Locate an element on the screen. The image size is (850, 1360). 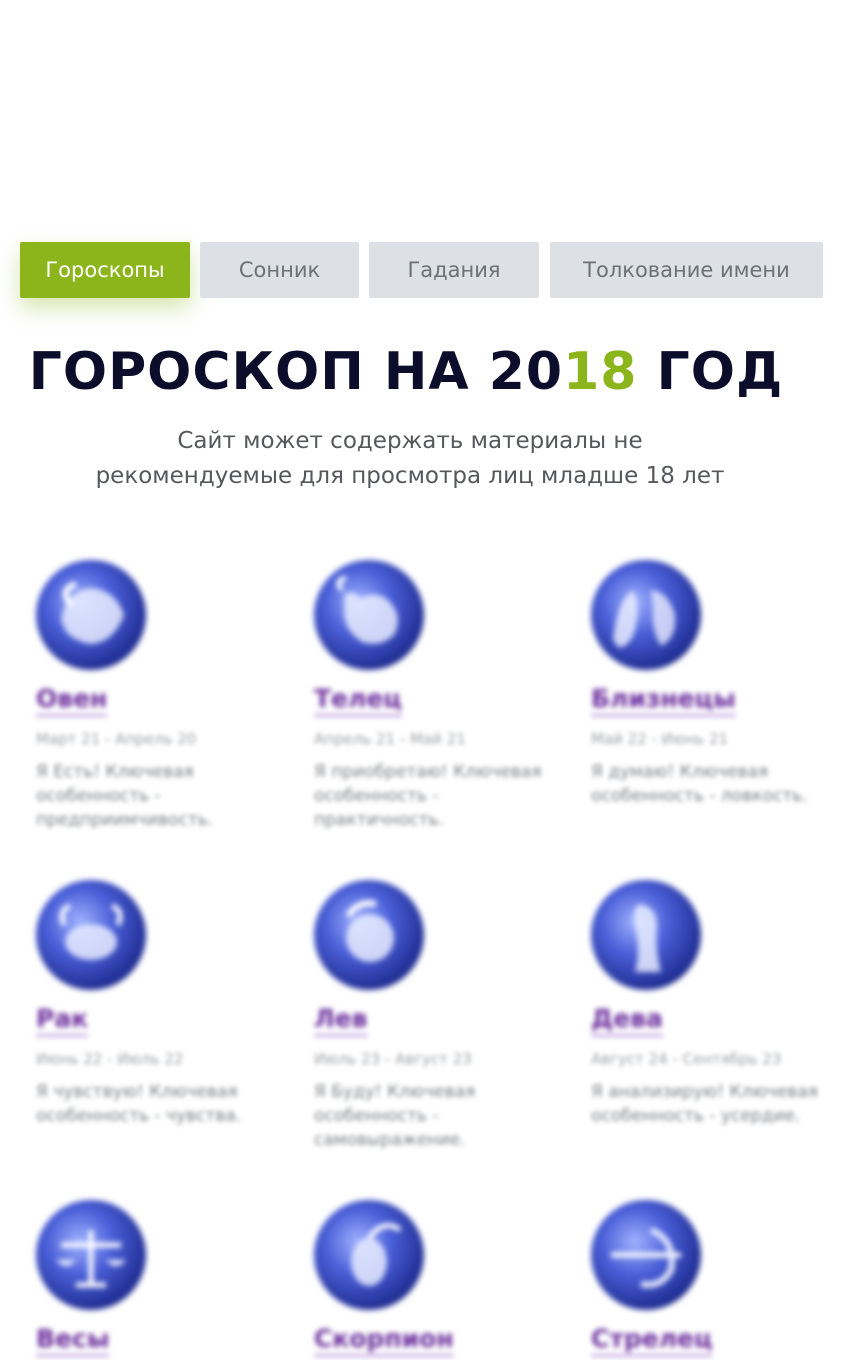
sign-link: Скорпион is located at coordinates (384, 1340).